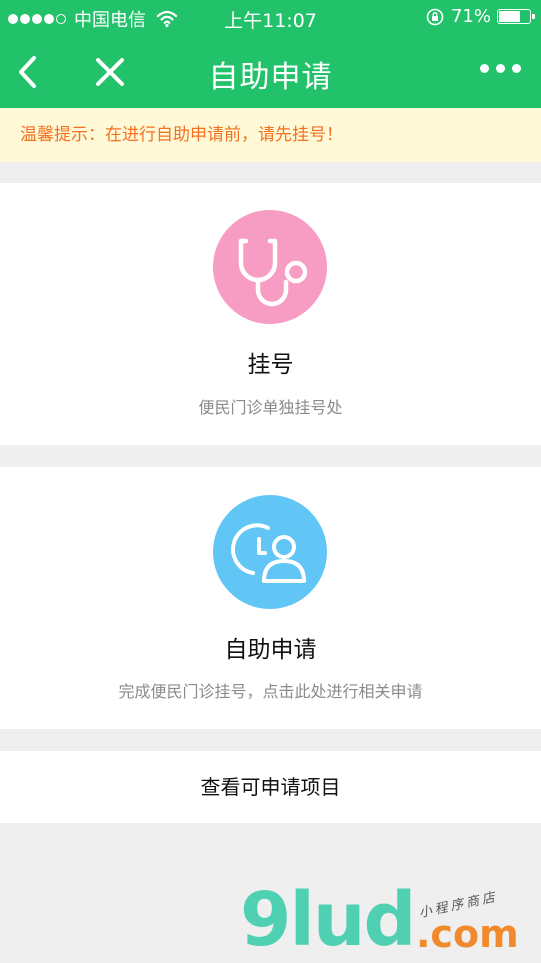  I want to click on battery-icon, so click(516, 16).